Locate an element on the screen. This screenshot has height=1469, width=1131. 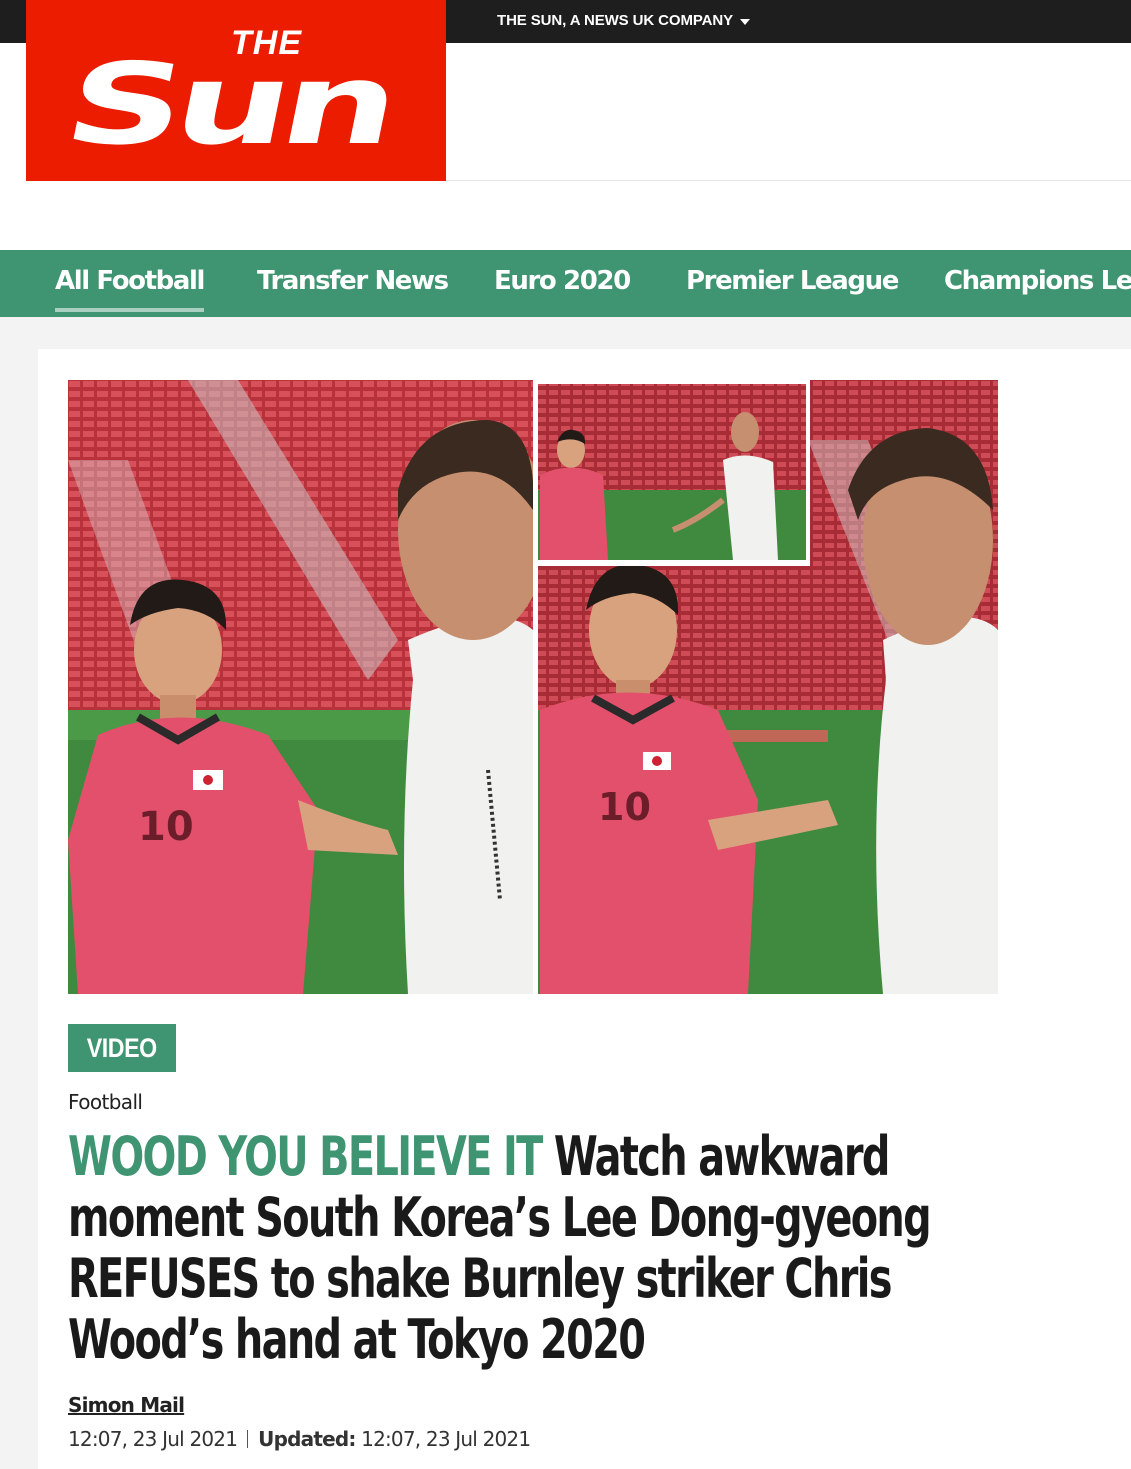
logo-sun-text: Sun is located at coordinates (228, 105).